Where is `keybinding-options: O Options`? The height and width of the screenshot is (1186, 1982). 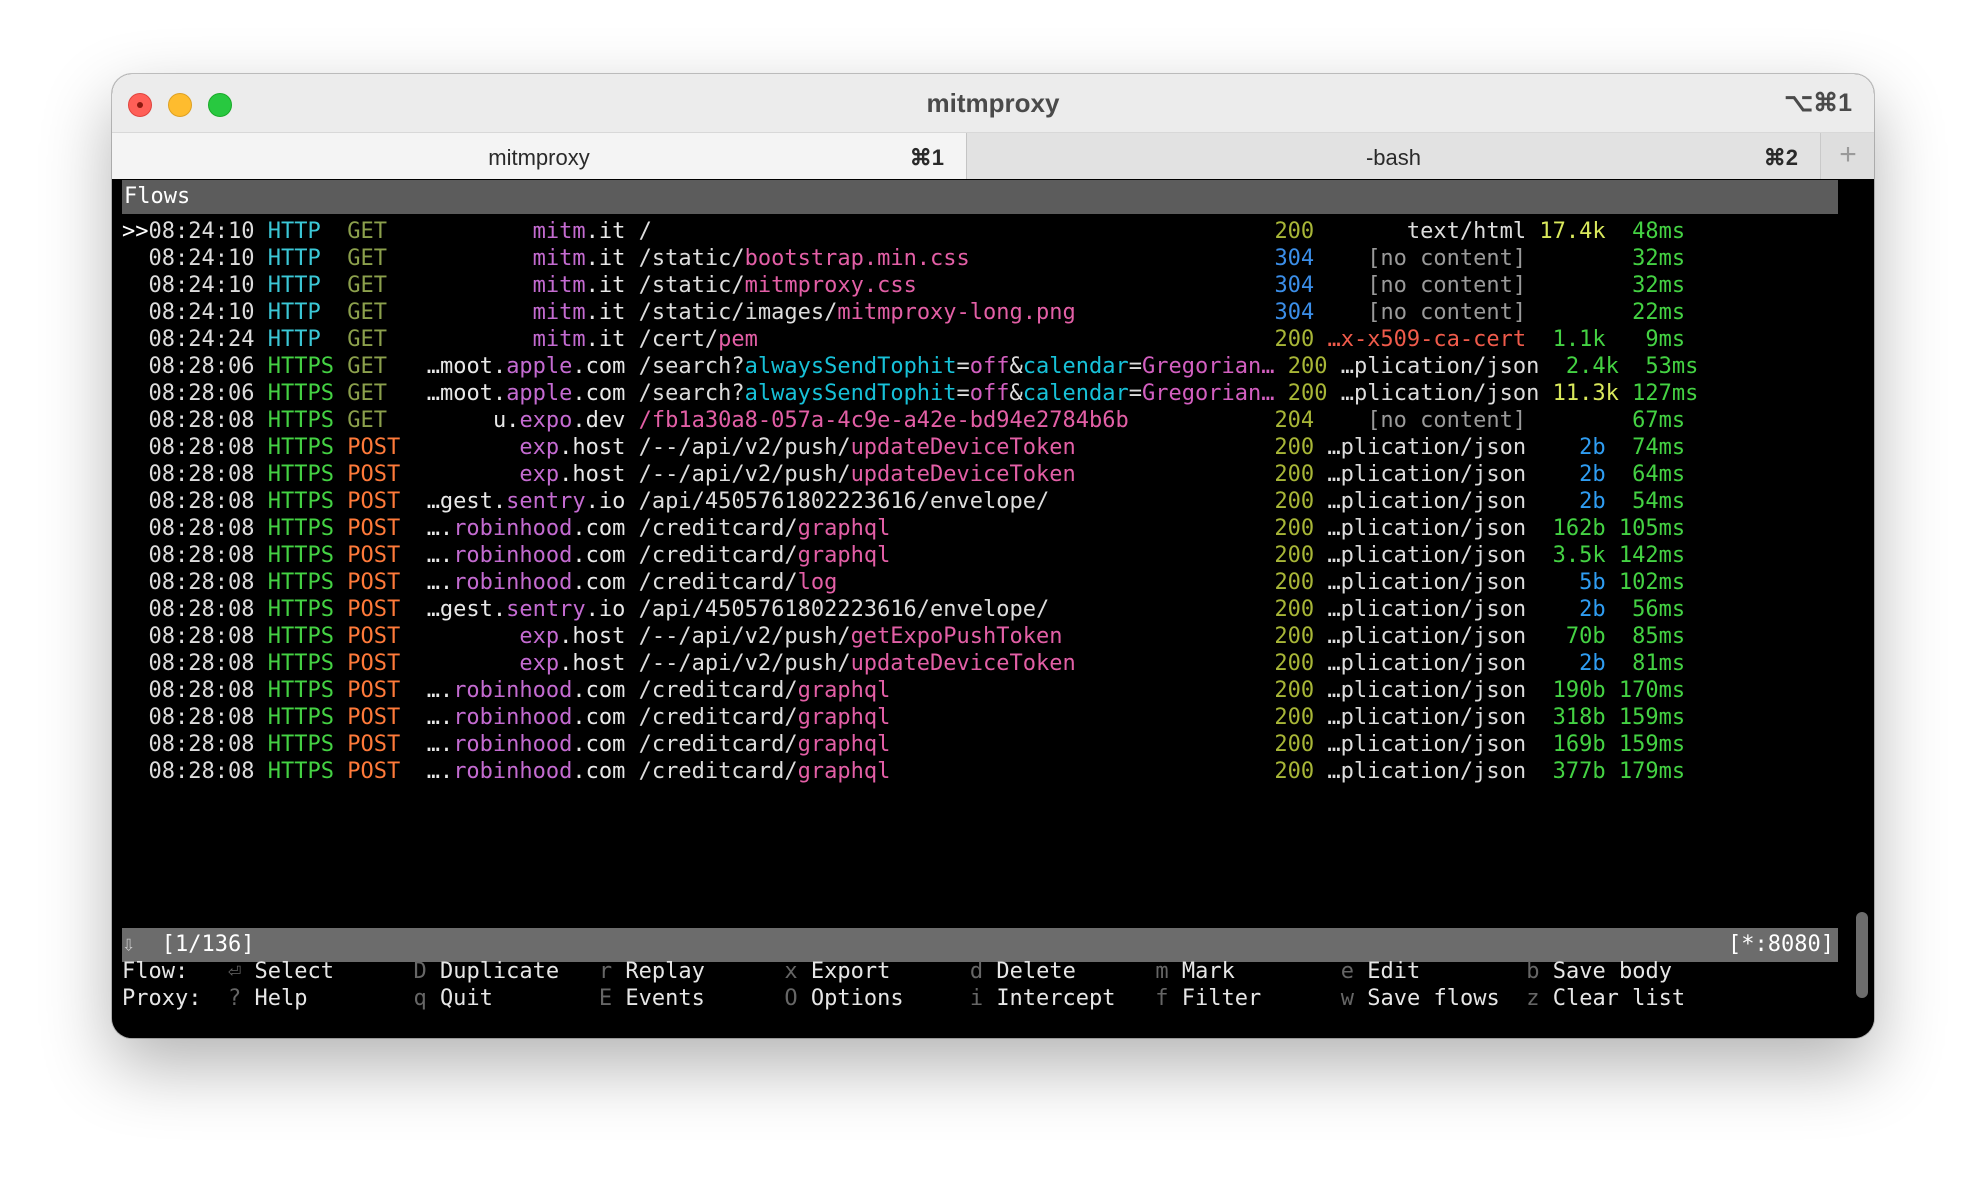 keybinding-options: O Options is located at coordinates (843, 998).